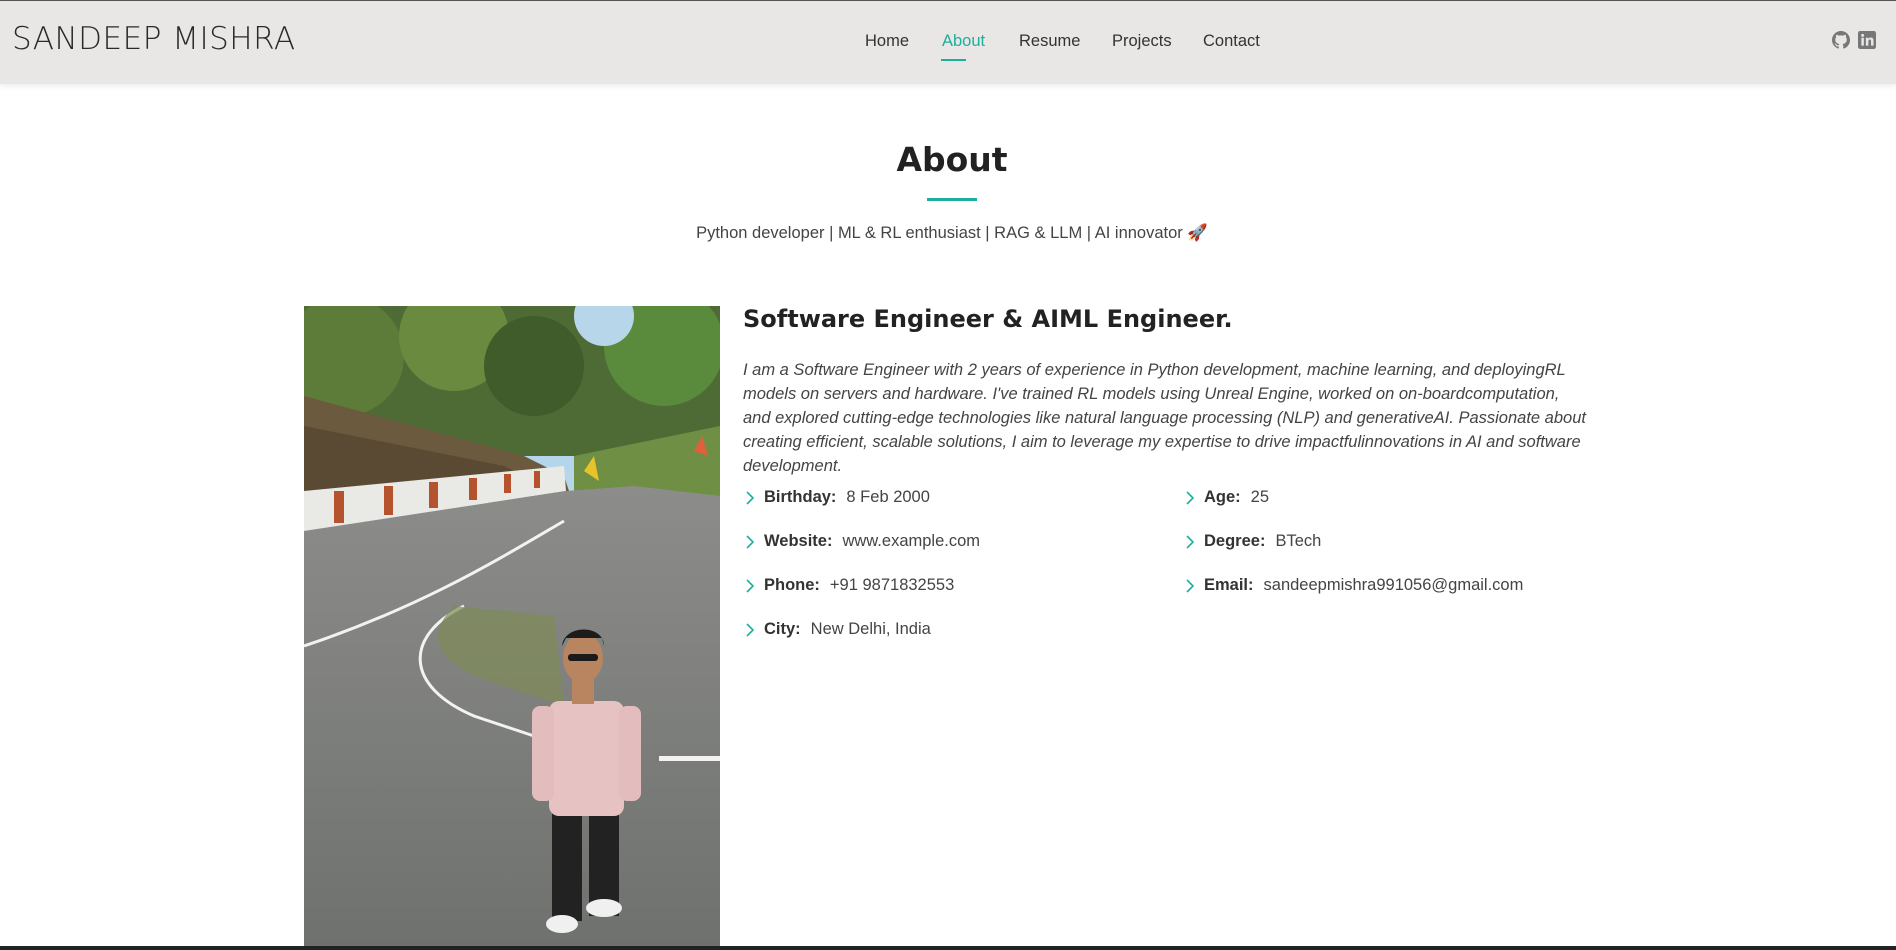 The image size is (1896, 950). Describe the element at coordinates (1842, 41) in the screenshot. I see `github-icon` at that location.